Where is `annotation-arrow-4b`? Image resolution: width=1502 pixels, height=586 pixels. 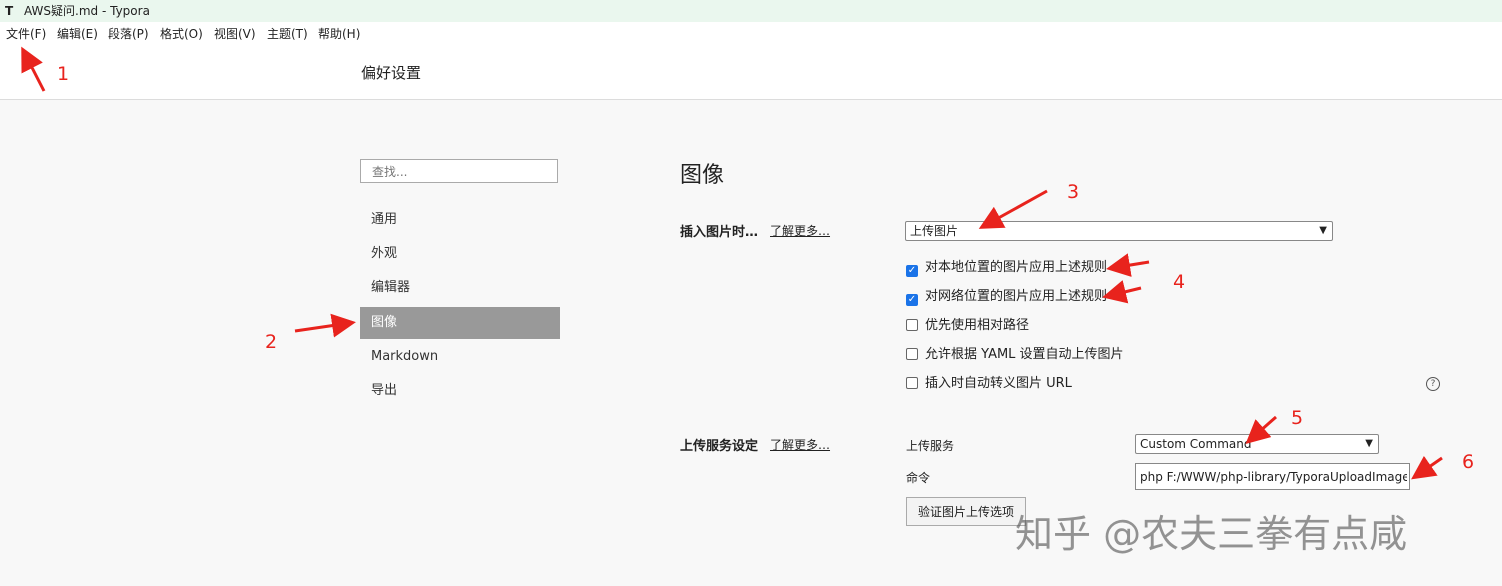
annotation-arrow-4b is located at coordinates (1122, 292).